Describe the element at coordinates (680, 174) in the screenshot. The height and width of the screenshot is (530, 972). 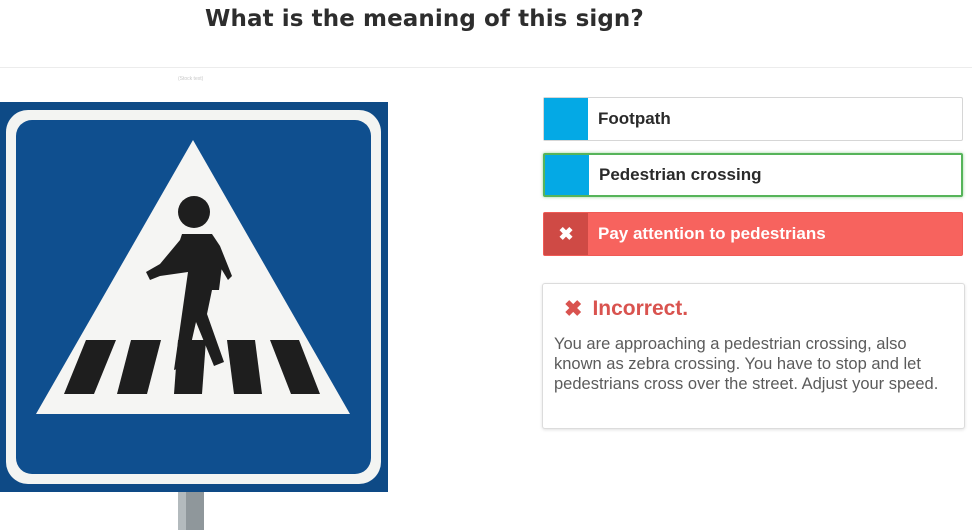
I see `answer-label: Pedestrian crossing` at that location.